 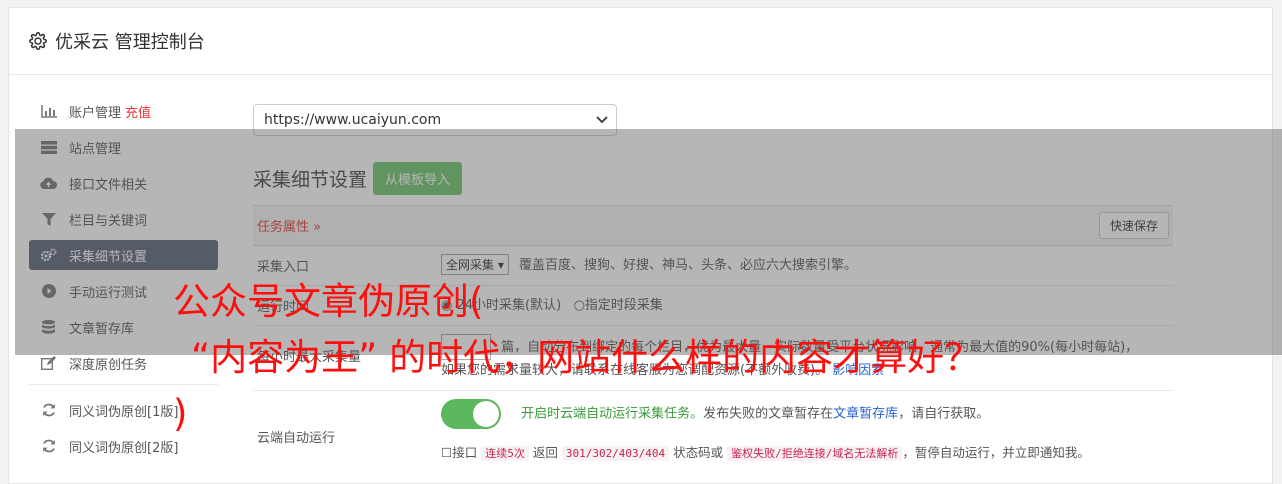 I want to click on sidebar-item-label: 同义词伪原创[2版], so click(x=124, y=448).